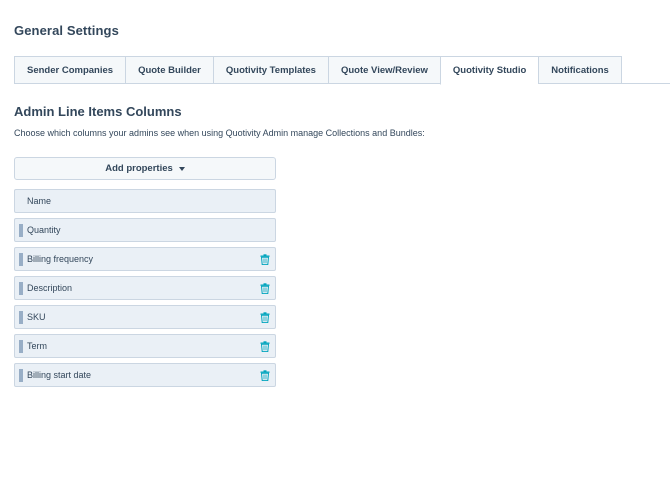  Describe the element at coordinates (70, 70) in the screenshot. I see `tab-sender-companies: Sender Companies` at that location.